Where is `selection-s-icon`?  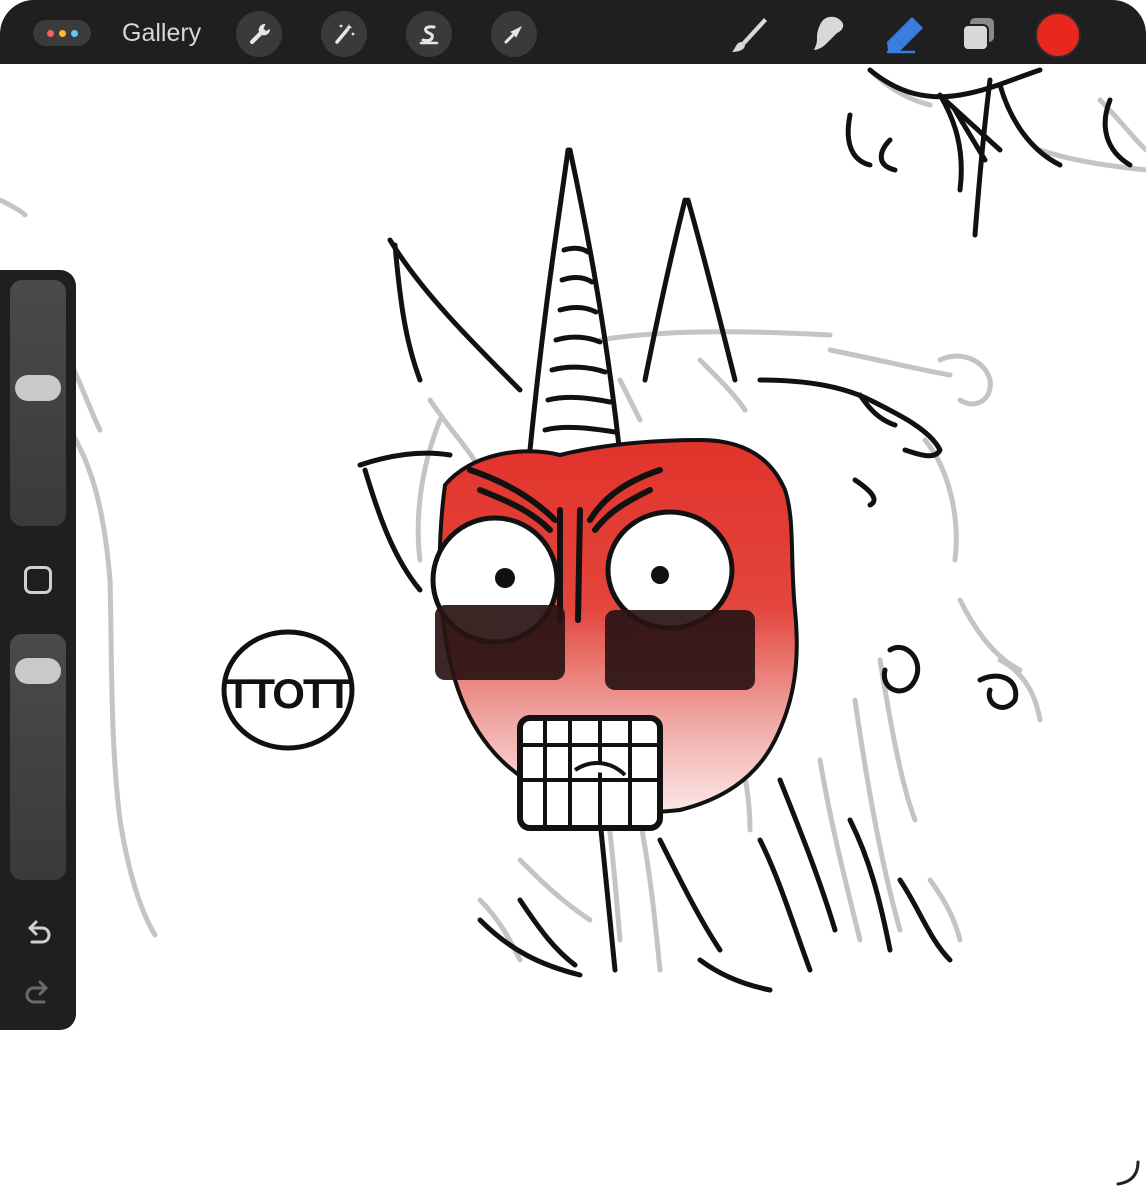
selection-s-icon is located at coordinates (429, 35).